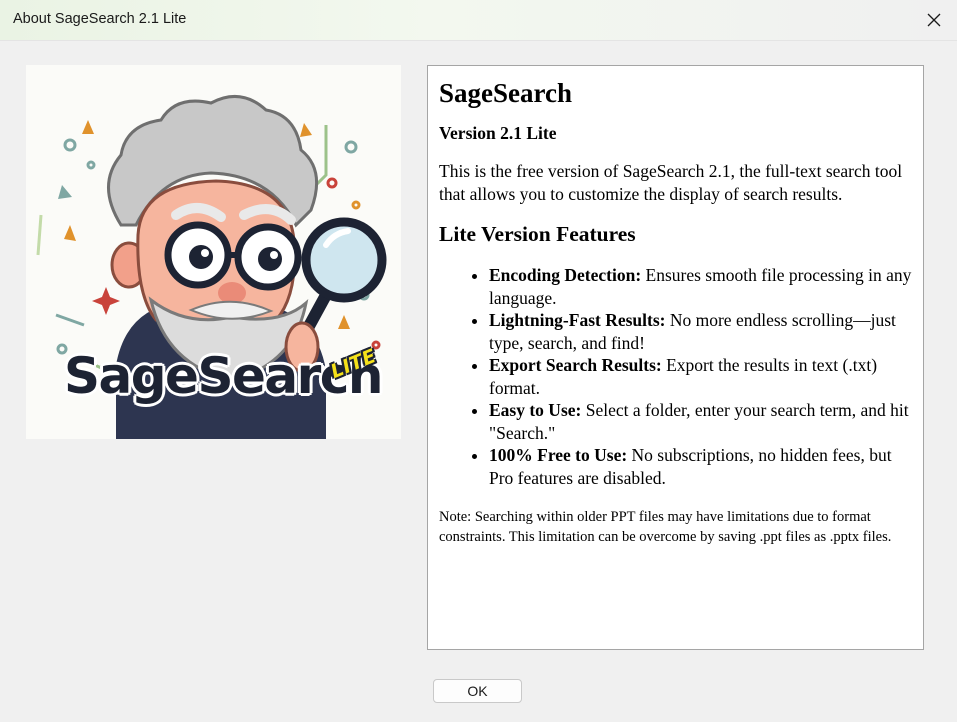 The image size is (957, 722). What do you see at coordinates (565, 275) in the screenshot?
I see `feature-title: Encoding Detection:` at bounding box center [565, 275].